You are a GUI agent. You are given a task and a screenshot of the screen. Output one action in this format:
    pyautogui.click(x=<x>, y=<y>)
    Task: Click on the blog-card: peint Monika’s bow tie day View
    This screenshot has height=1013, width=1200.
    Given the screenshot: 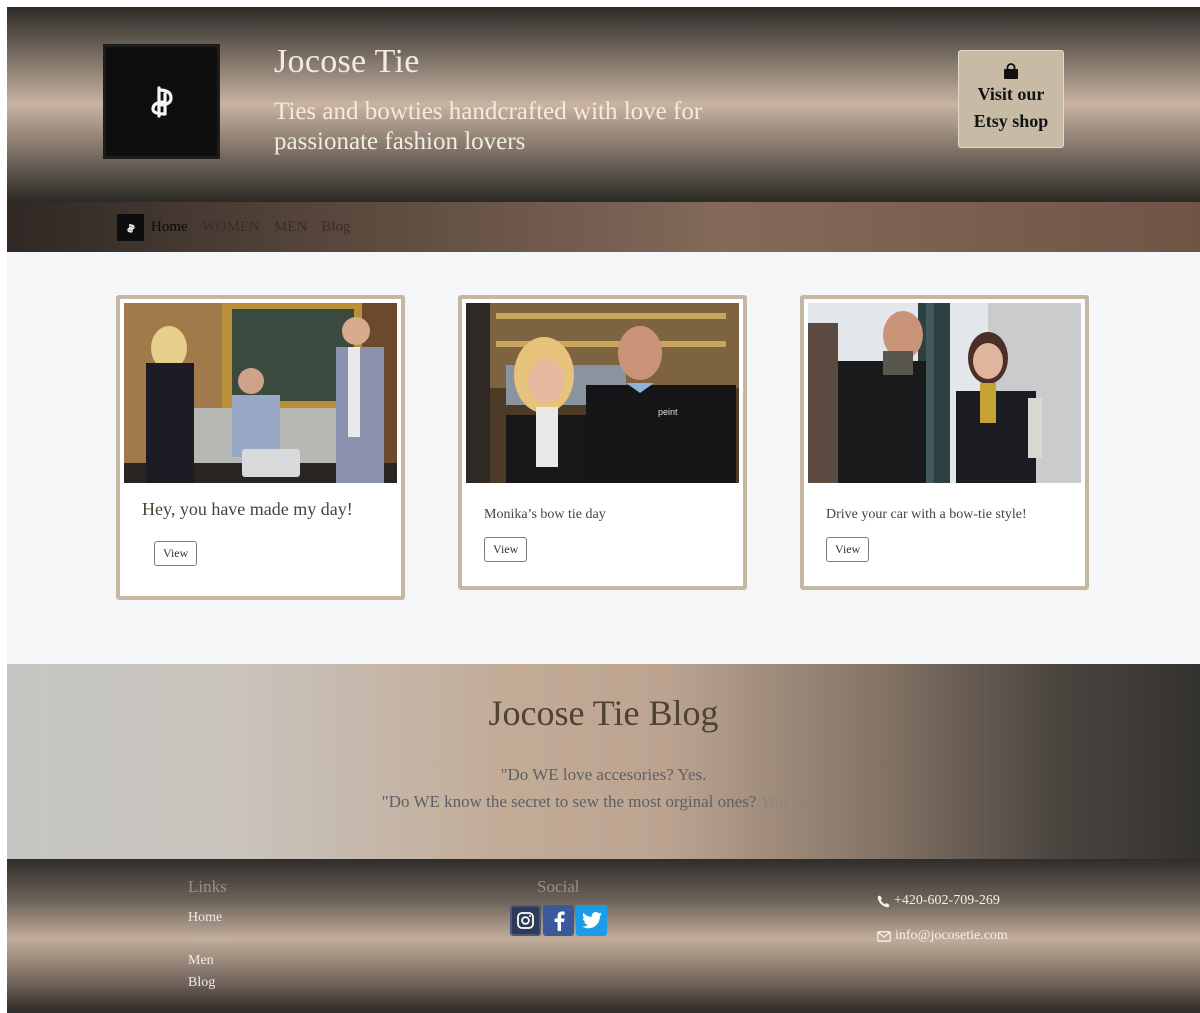 What is the action you would take?
    pyautogui.click(x=602, y=442)
    